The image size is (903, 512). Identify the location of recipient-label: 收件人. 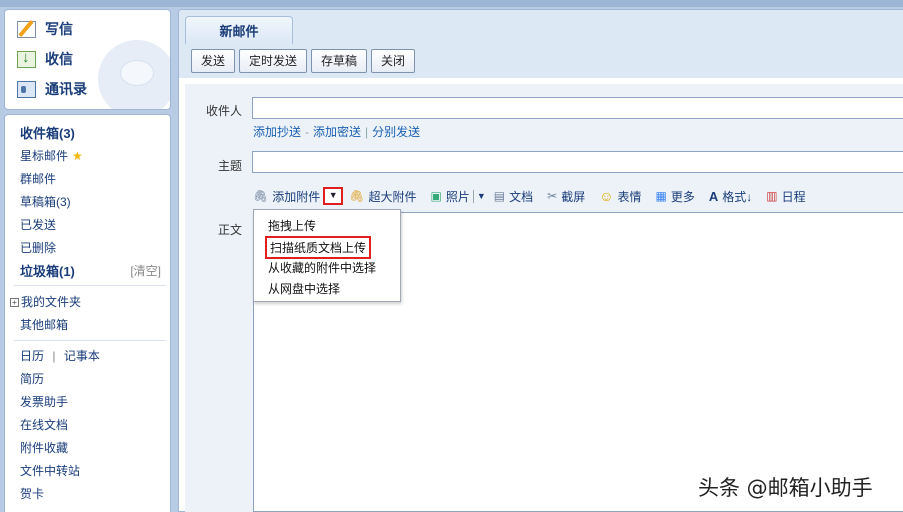
(224, 111).